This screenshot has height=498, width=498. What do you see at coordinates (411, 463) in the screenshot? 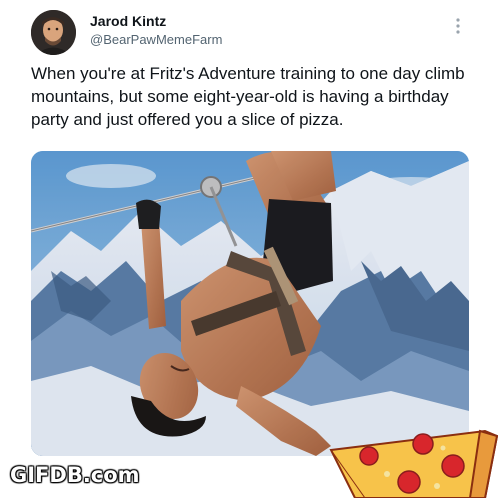
I see `pizza-slice-icon` at bounding box center [411, 463].